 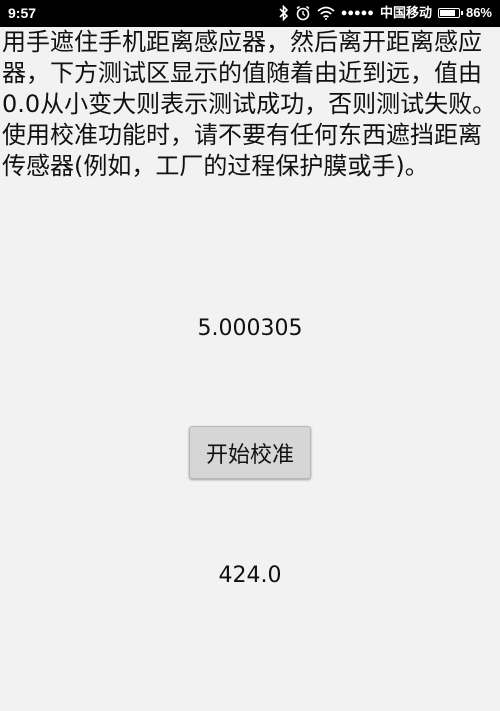 What do you see at coordinates (250, 13) in the screenshot?
I see `status-bar: 9:57 ●●●●● 中国移动 86%` at bounding box center [250, 13].